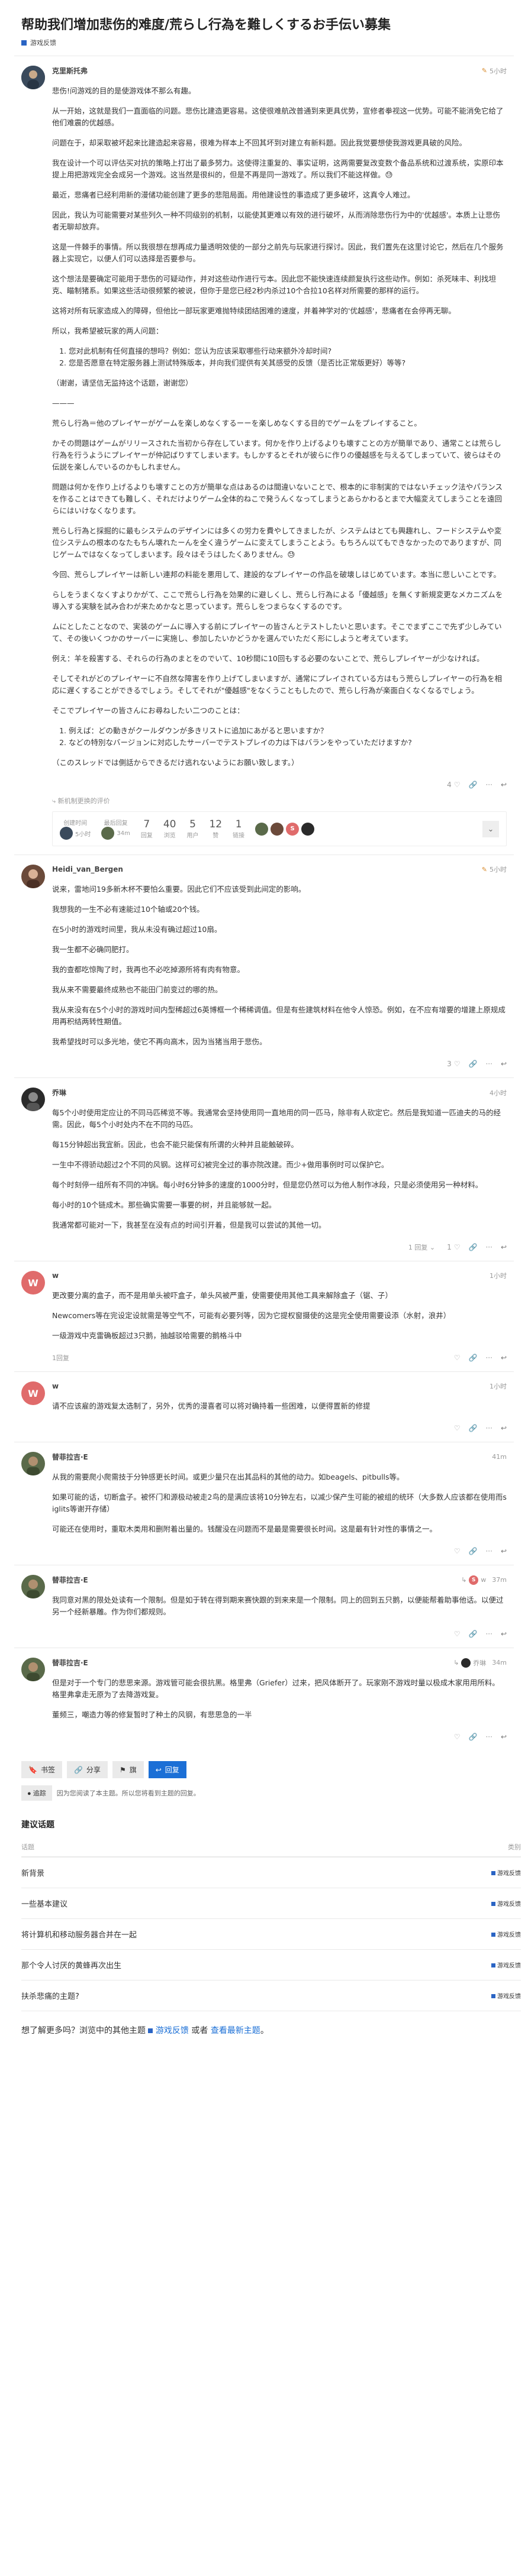 The width and height of the screenshot is (528, 2576). What do you see at coordinates (66, 834) in the screenshot?
I see `creator-avatar` at bounding box center [66, 834].